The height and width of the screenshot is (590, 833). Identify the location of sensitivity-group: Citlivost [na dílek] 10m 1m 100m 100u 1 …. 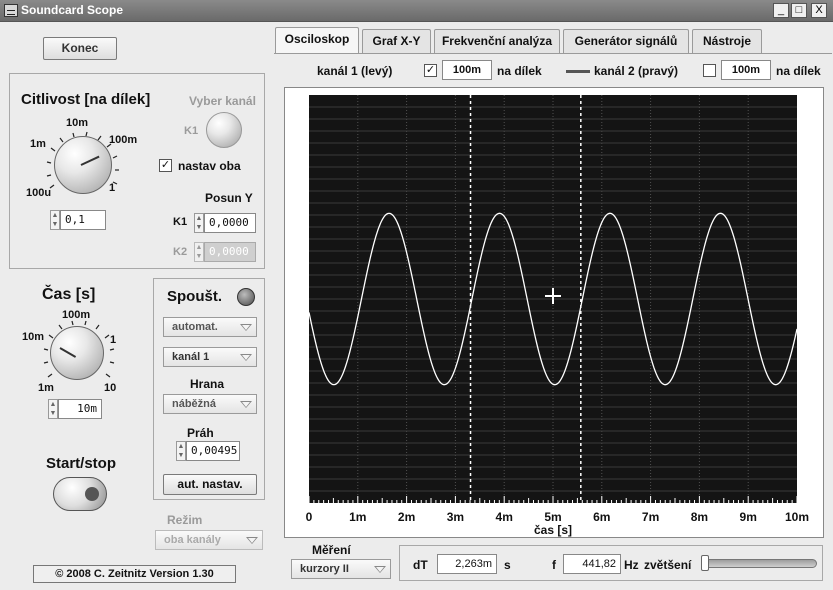
(137, 171).